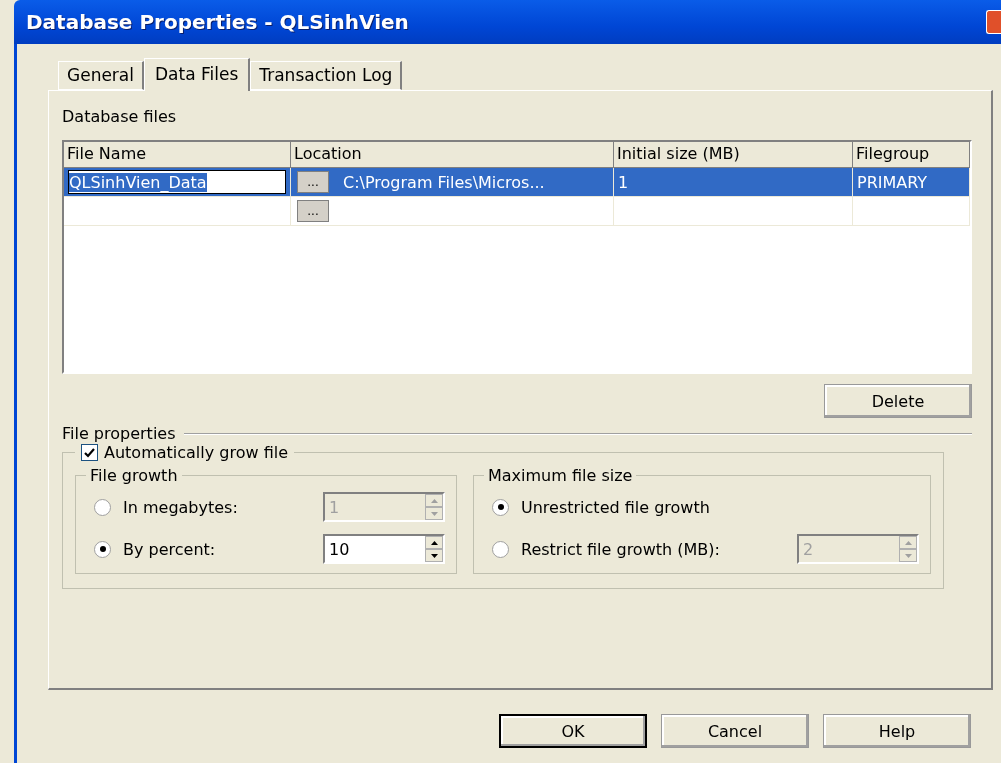 This screenshot has width=1001, height=763. I want to click on column-header: Filegroup, so click(911, 155).